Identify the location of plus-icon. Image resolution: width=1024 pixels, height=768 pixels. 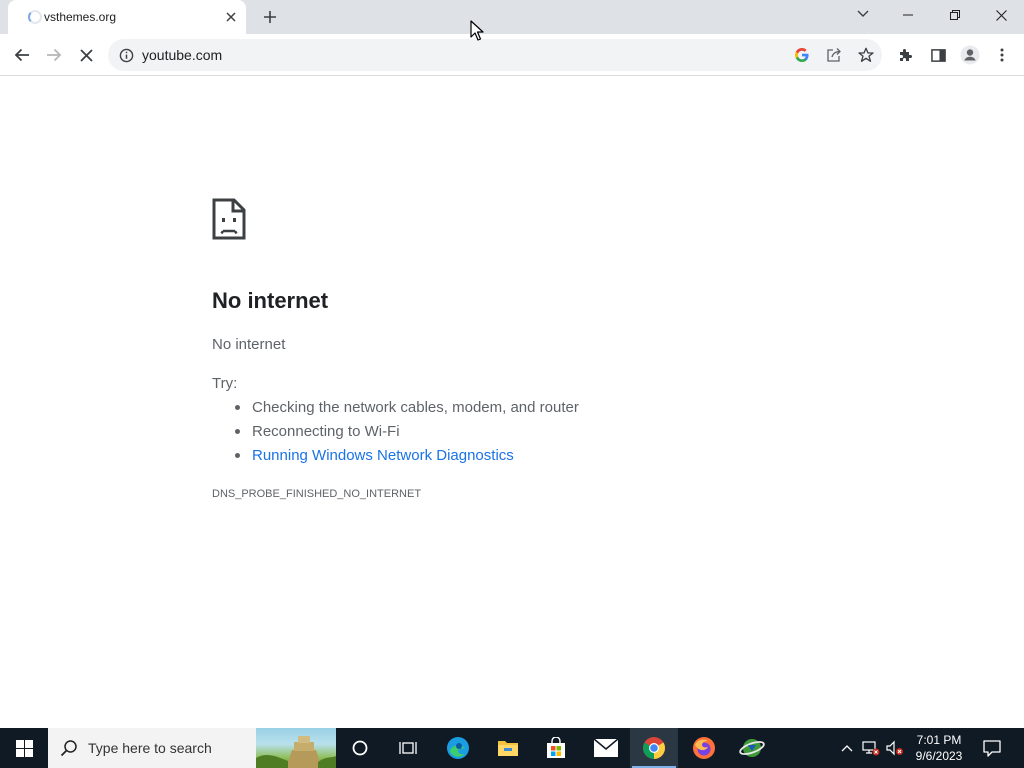
(270, 17).